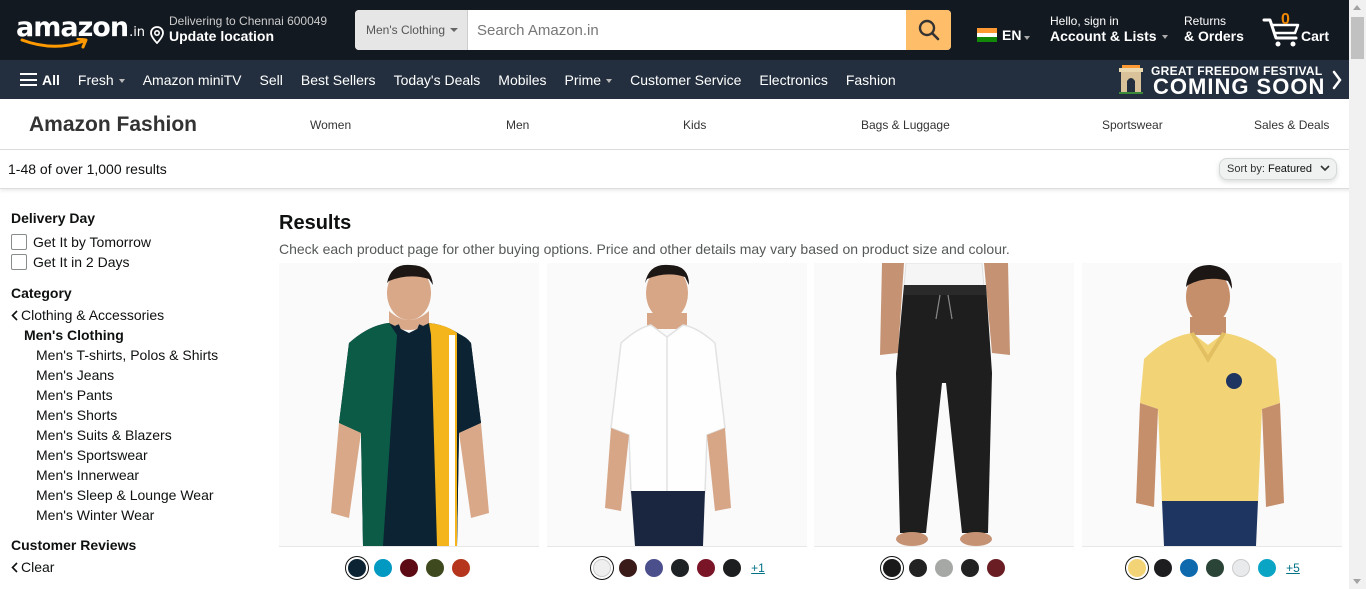 The width and height of the screenshot is (1366, 589). I want to click on scroll-down-arrow-icon, so click(1357, 581).